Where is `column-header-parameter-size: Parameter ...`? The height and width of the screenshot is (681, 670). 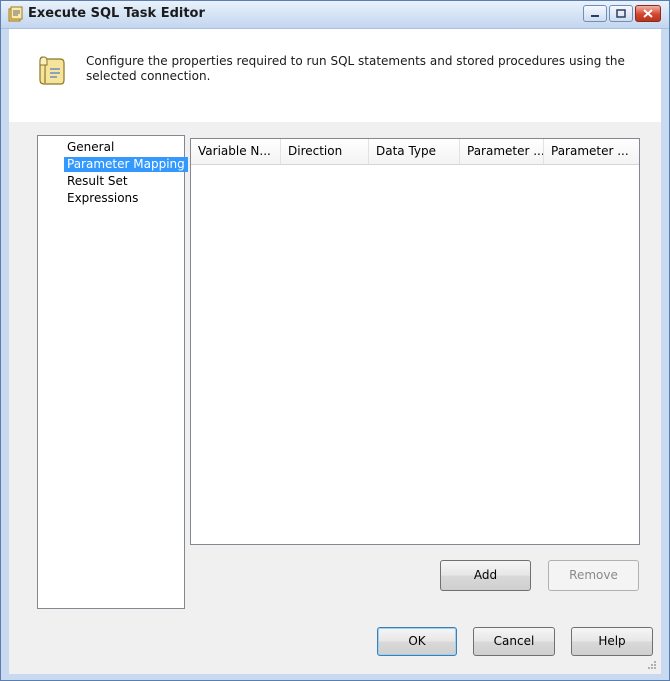
column-header-parameter-size: Parameter ... is located at coordinates (591, 151).